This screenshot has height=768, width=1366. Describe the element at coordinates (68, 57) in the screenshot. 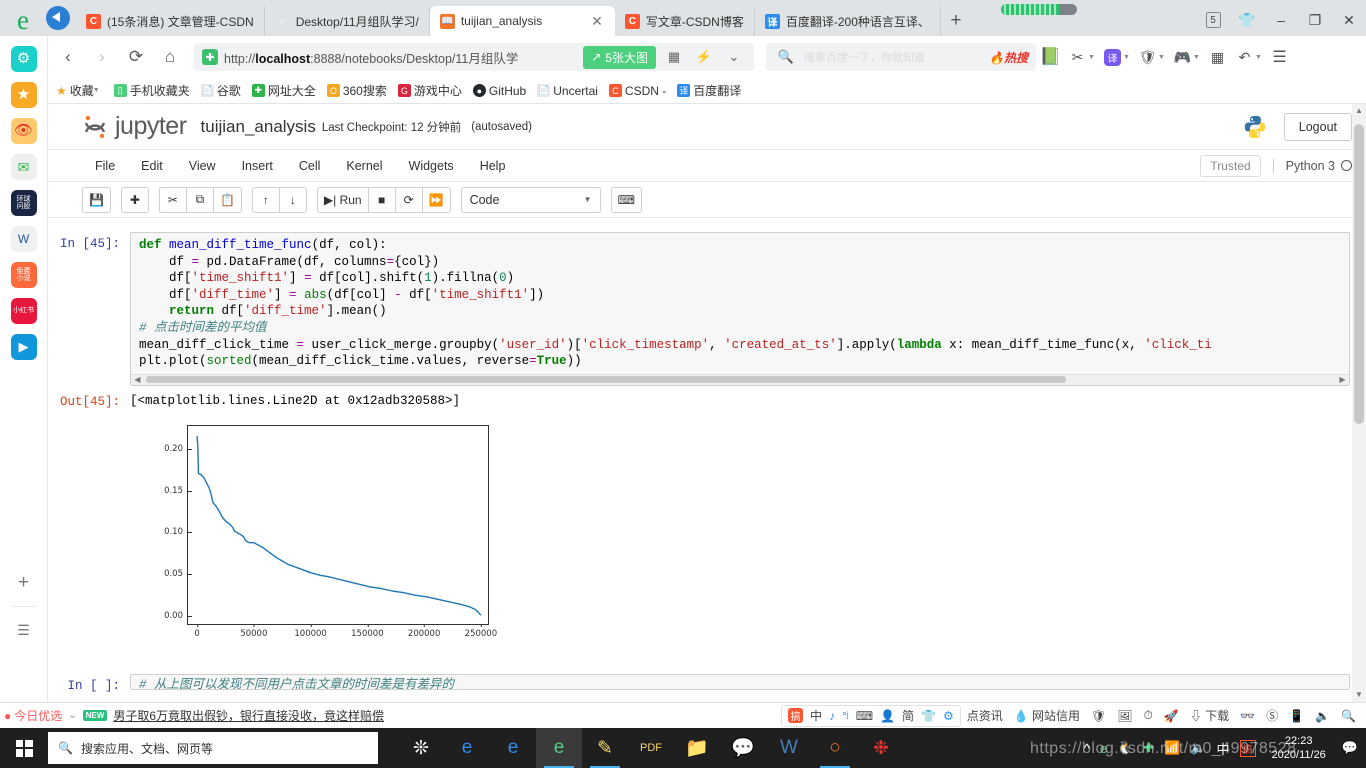

I see `back-button: ‹` at that location.